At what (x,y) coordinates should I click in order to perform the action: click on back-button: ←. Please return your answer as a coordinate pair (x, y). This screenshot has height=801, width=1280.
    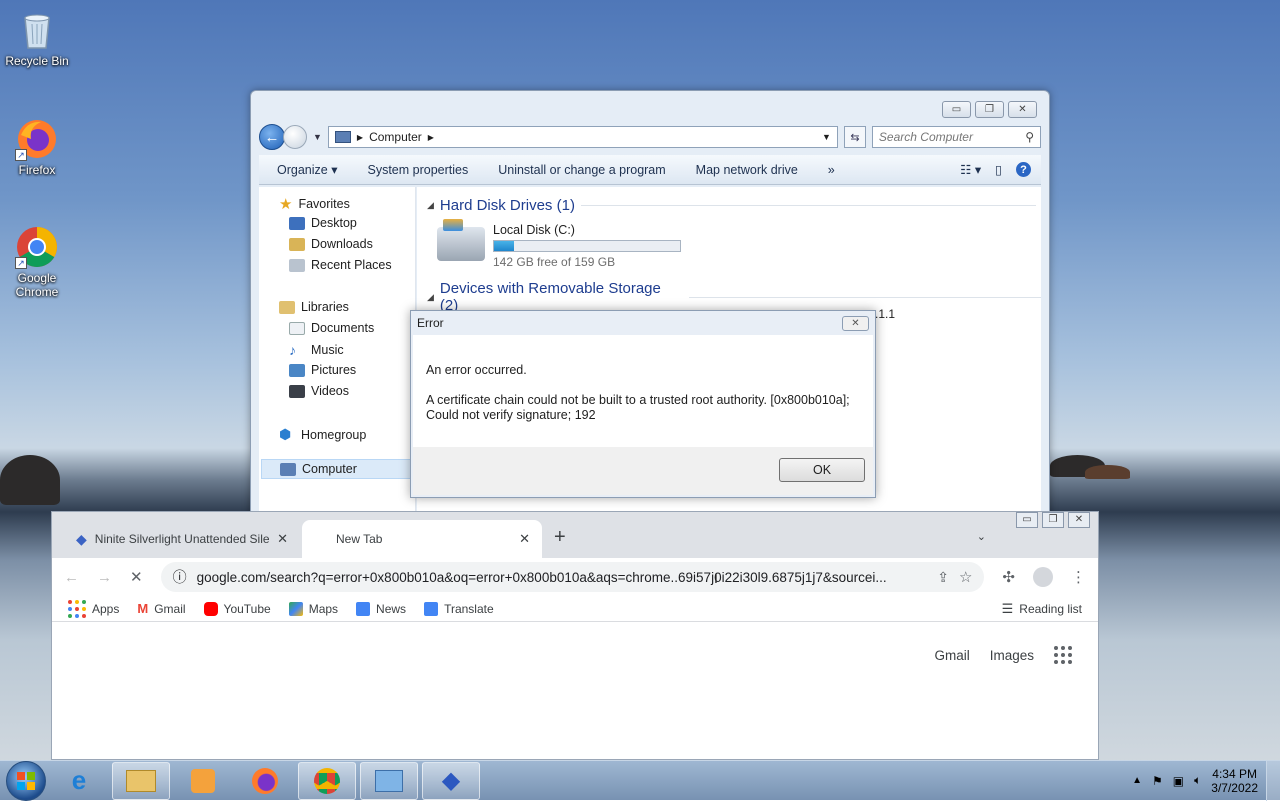
    Looking at the image, I should click on (272, 137).